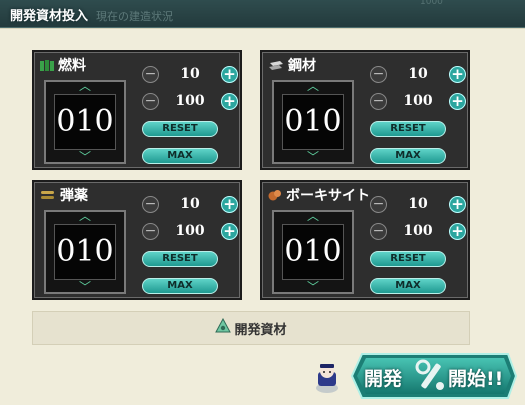  What do you see at coordinates (137, 240) in the screenshot?
I see `resource-card-ammo: 弾薬 ︿ 010 ﹀ − 10 + − 100 + RESET MAX` at bounding box center [137, 240].